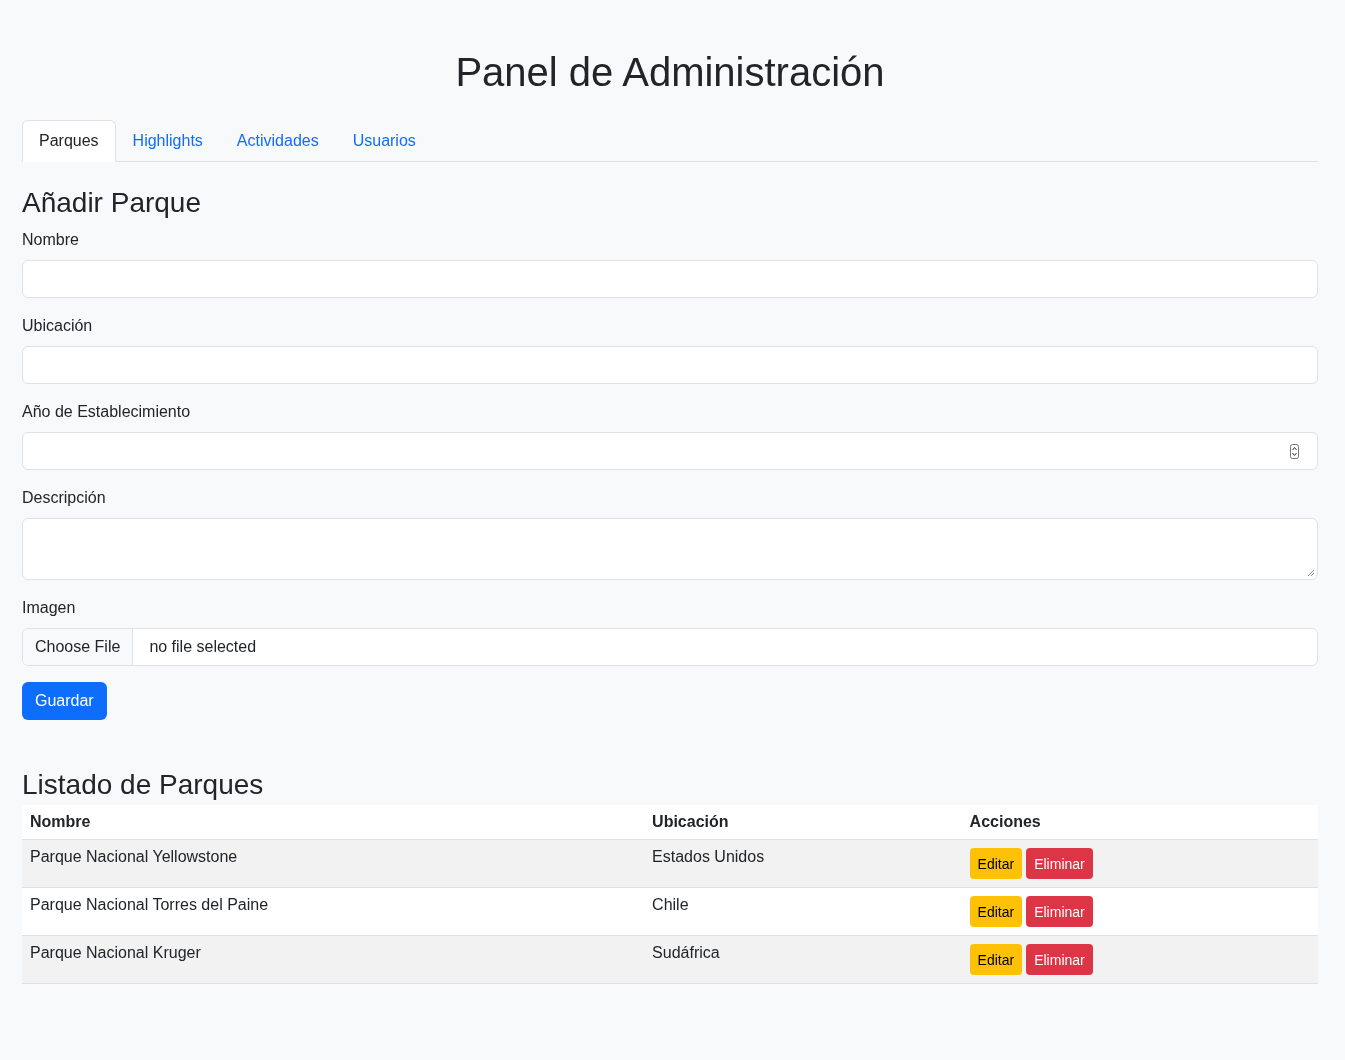  What do you see at coordinates (78, 646) in the screenshot?
I see `choose-file-button: Choose File` at bounding box center [78, 646].